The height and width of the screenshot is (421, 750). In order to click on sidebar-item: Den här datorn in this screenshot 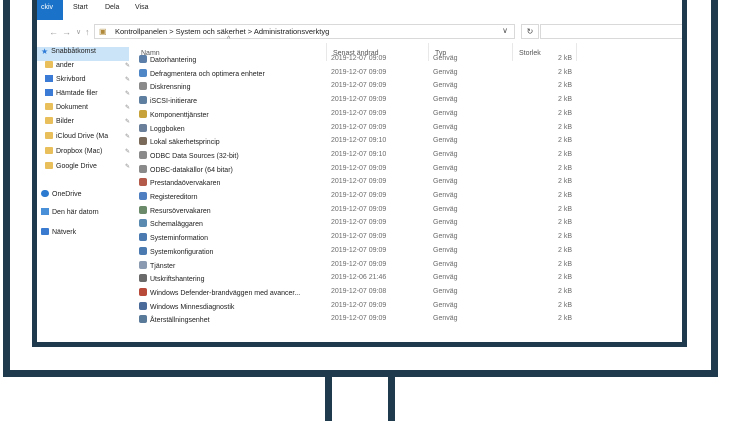, I will do `click(85, 215)`.